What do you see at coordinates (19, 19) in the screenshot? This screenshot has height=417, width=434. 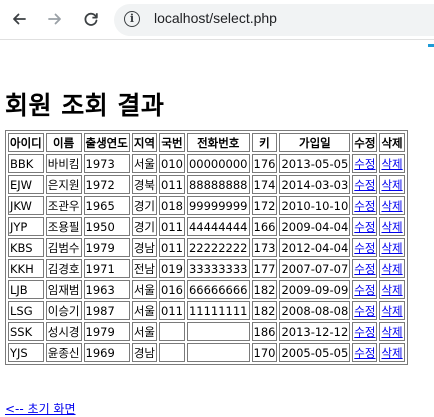 I see `back-button` at bounding box center [19, 19].